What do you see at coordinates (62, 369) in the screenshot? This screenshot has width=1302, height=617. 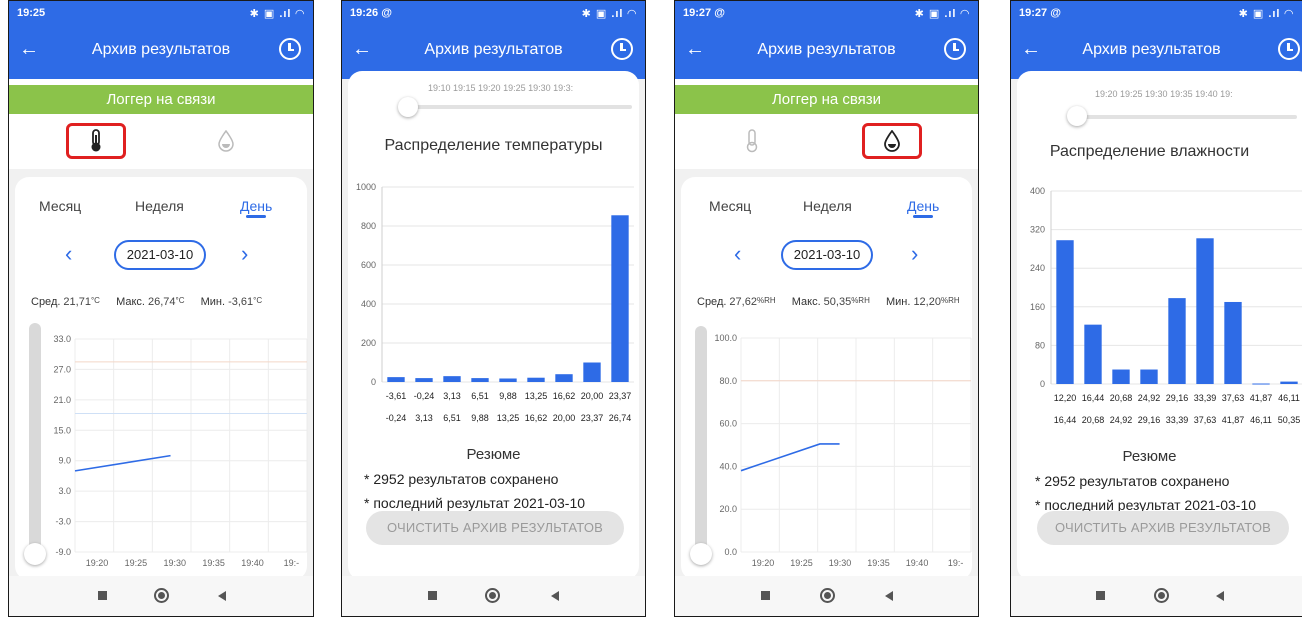 I see `y-tick-label: 27.0` at bounding box center [62, 369].